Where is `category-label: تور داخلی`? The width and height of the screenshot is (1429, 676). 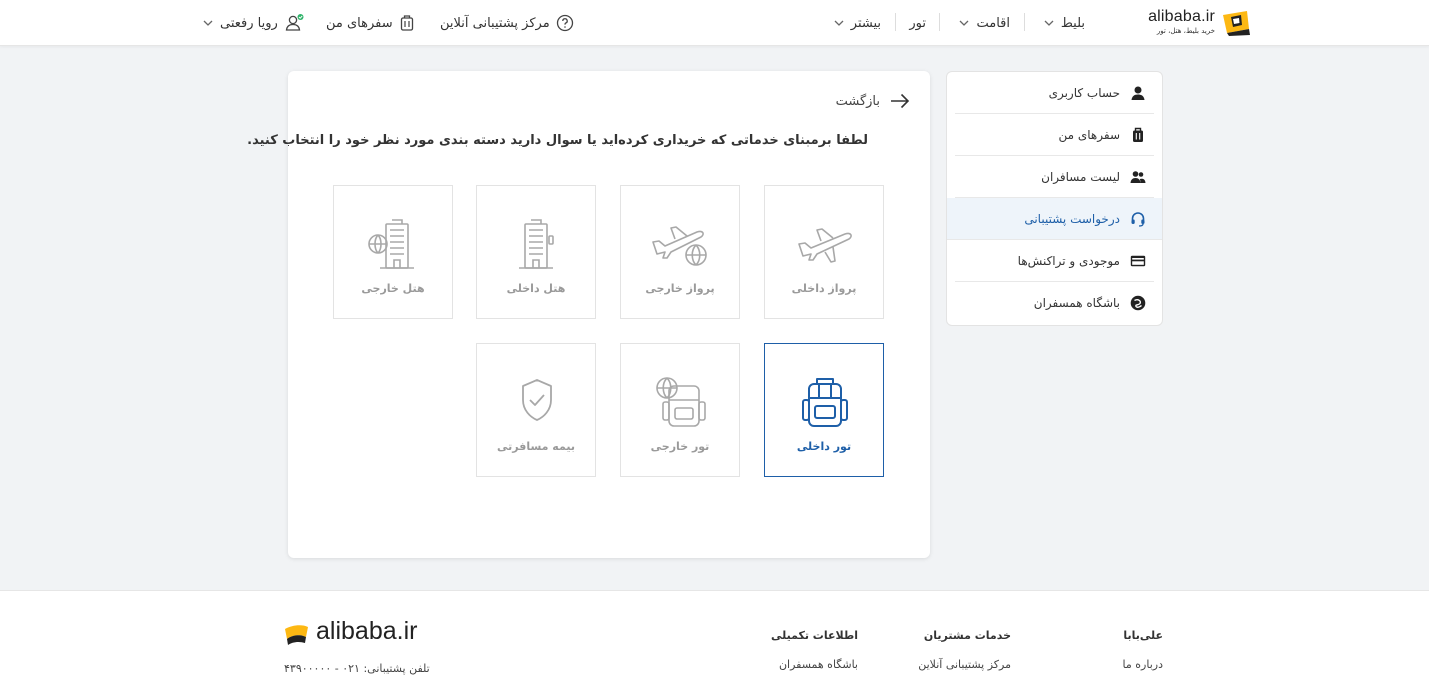 category-label: تور داخلی is located at coordinates (824, 446).